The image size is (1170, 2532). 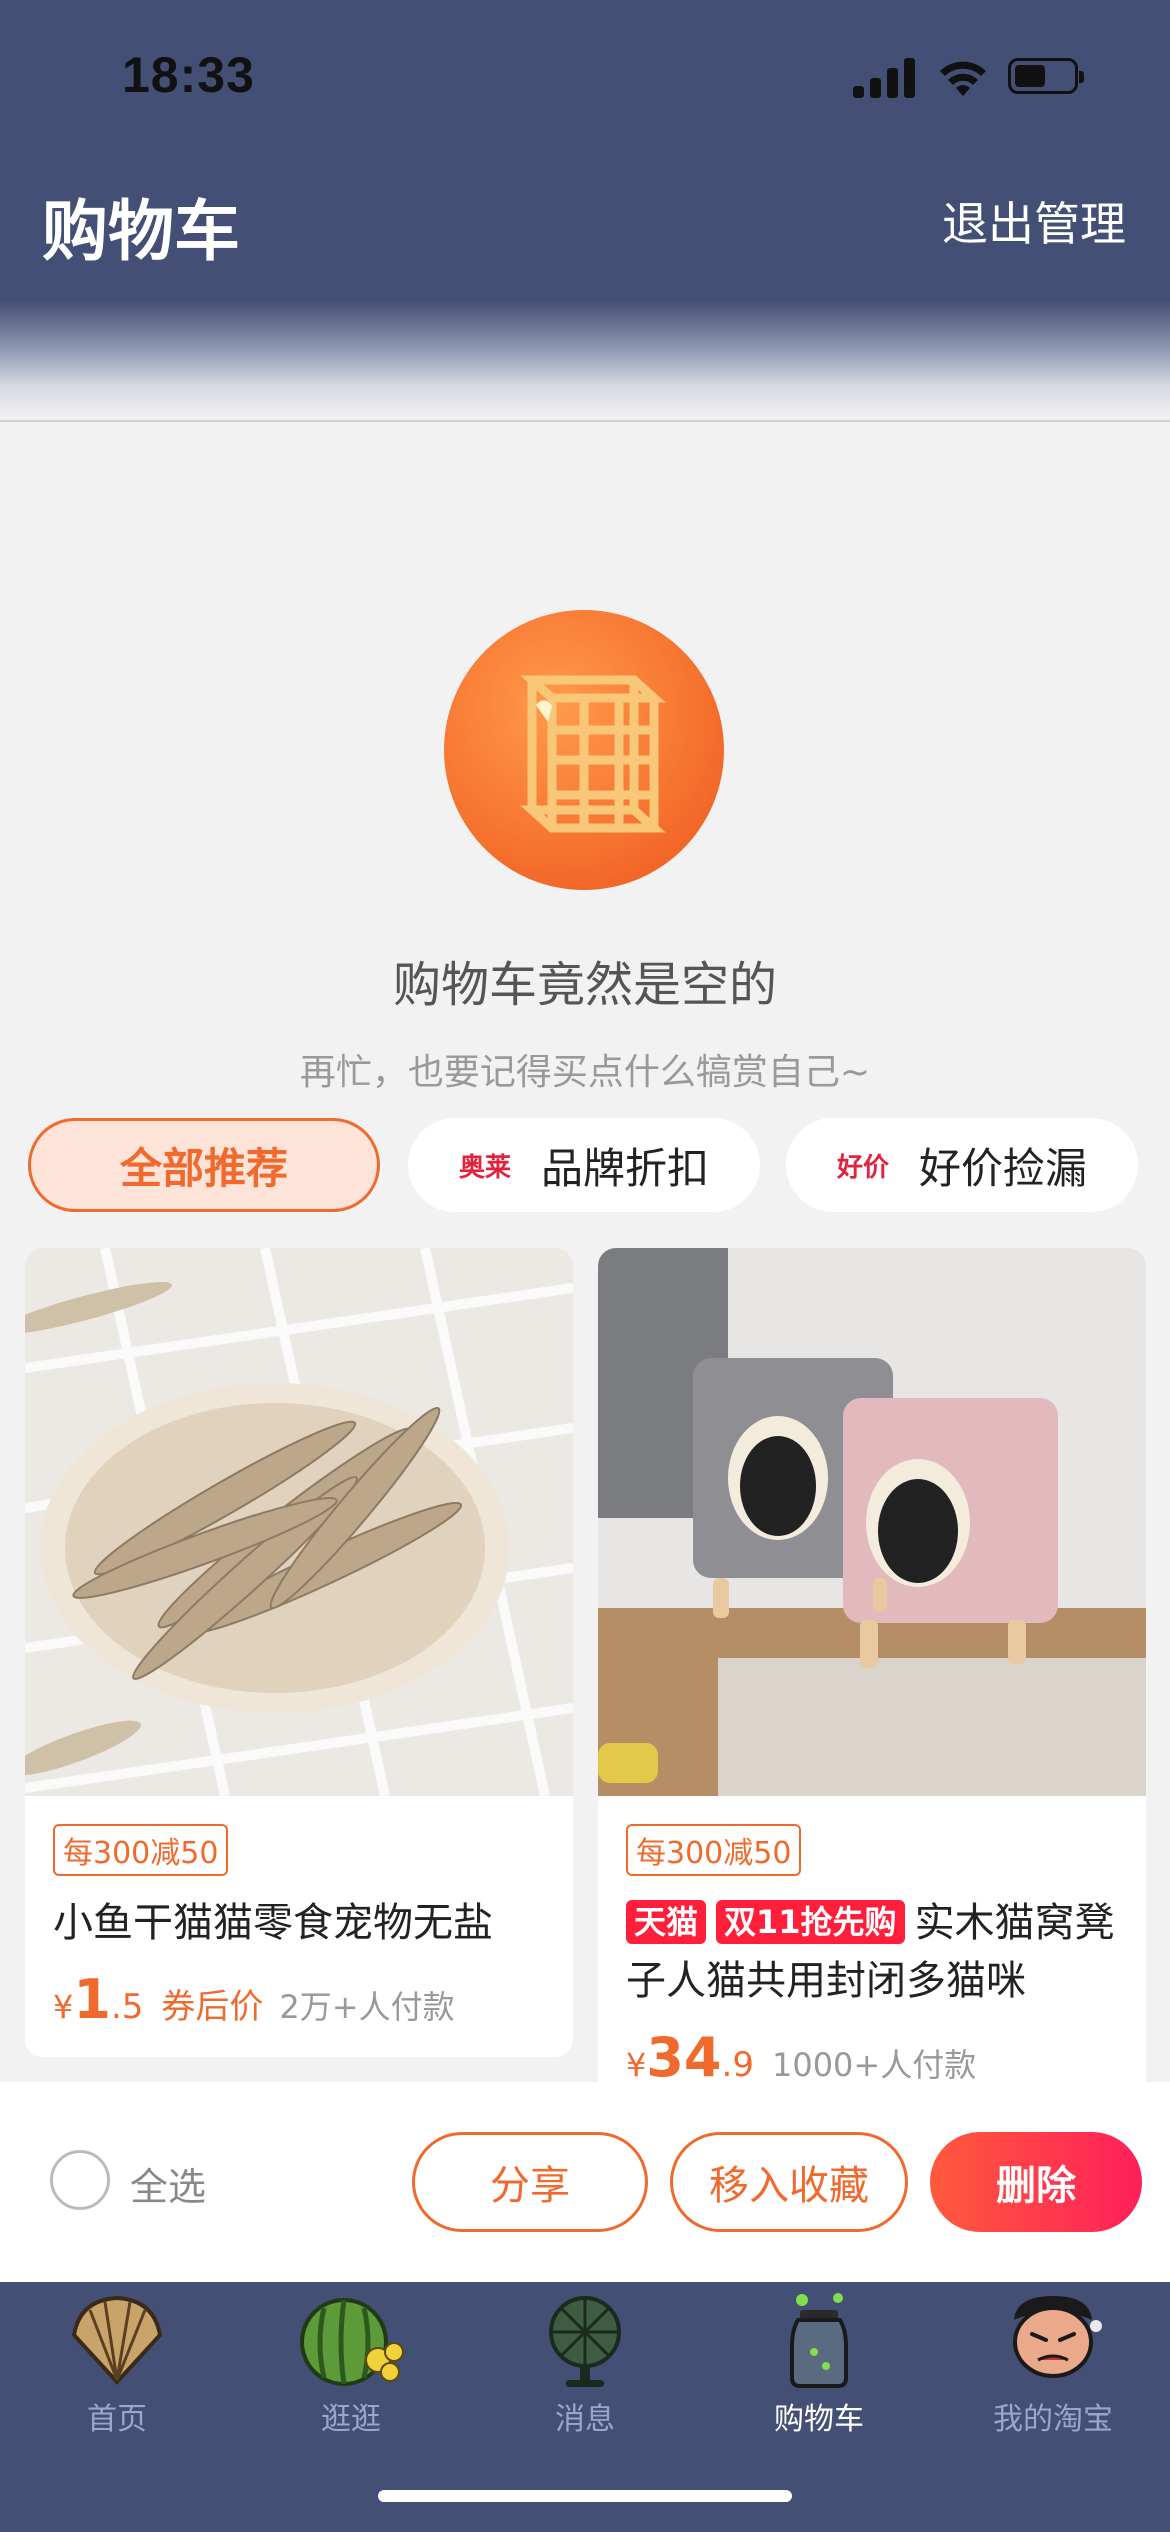 I want to click on empty-cart-subtitle: 再忙，也要记得买点什么犒赏自己~, so click(x=585, y=1072).